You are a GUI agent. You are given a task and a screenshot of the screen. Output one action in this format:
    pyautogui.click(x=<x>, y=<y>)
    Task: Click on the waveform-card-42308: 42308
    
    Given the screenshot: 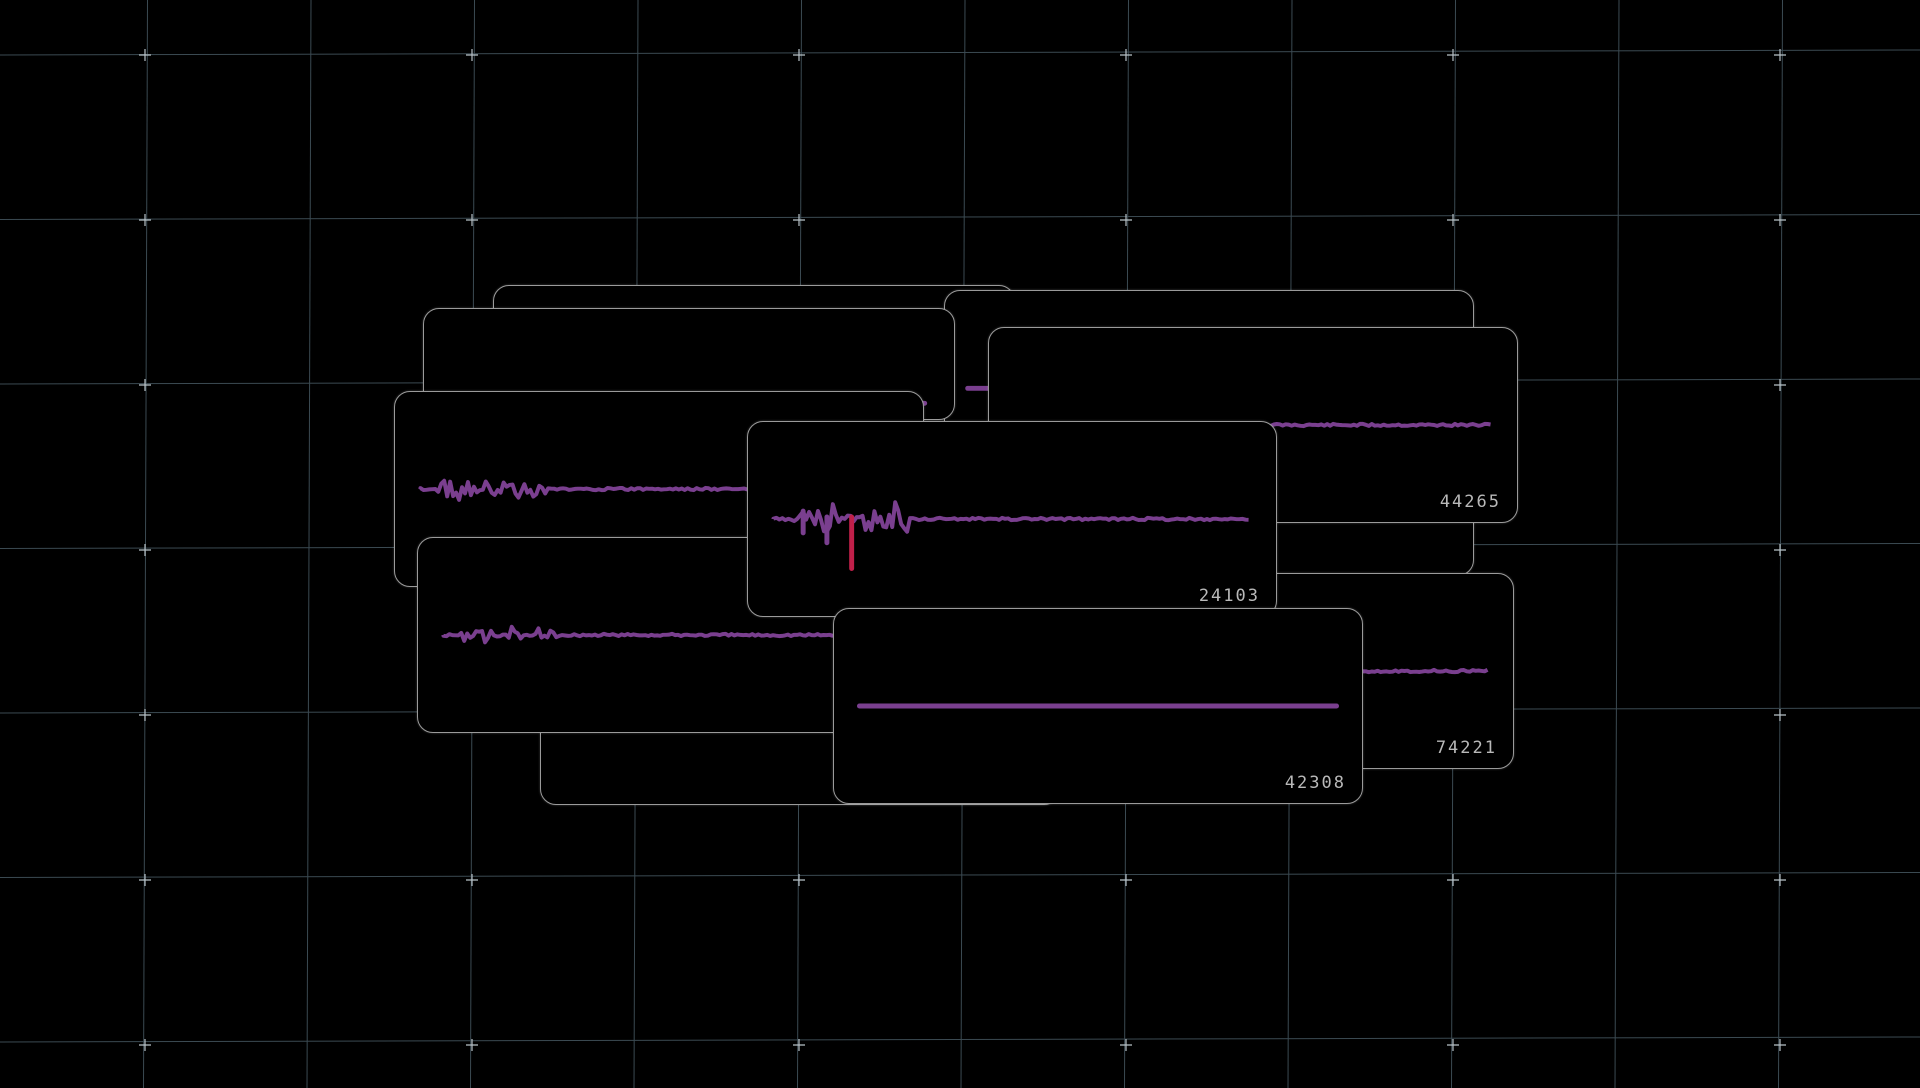 What is the action you would take?
    pyautogui.click(x=1098, y=706)
    